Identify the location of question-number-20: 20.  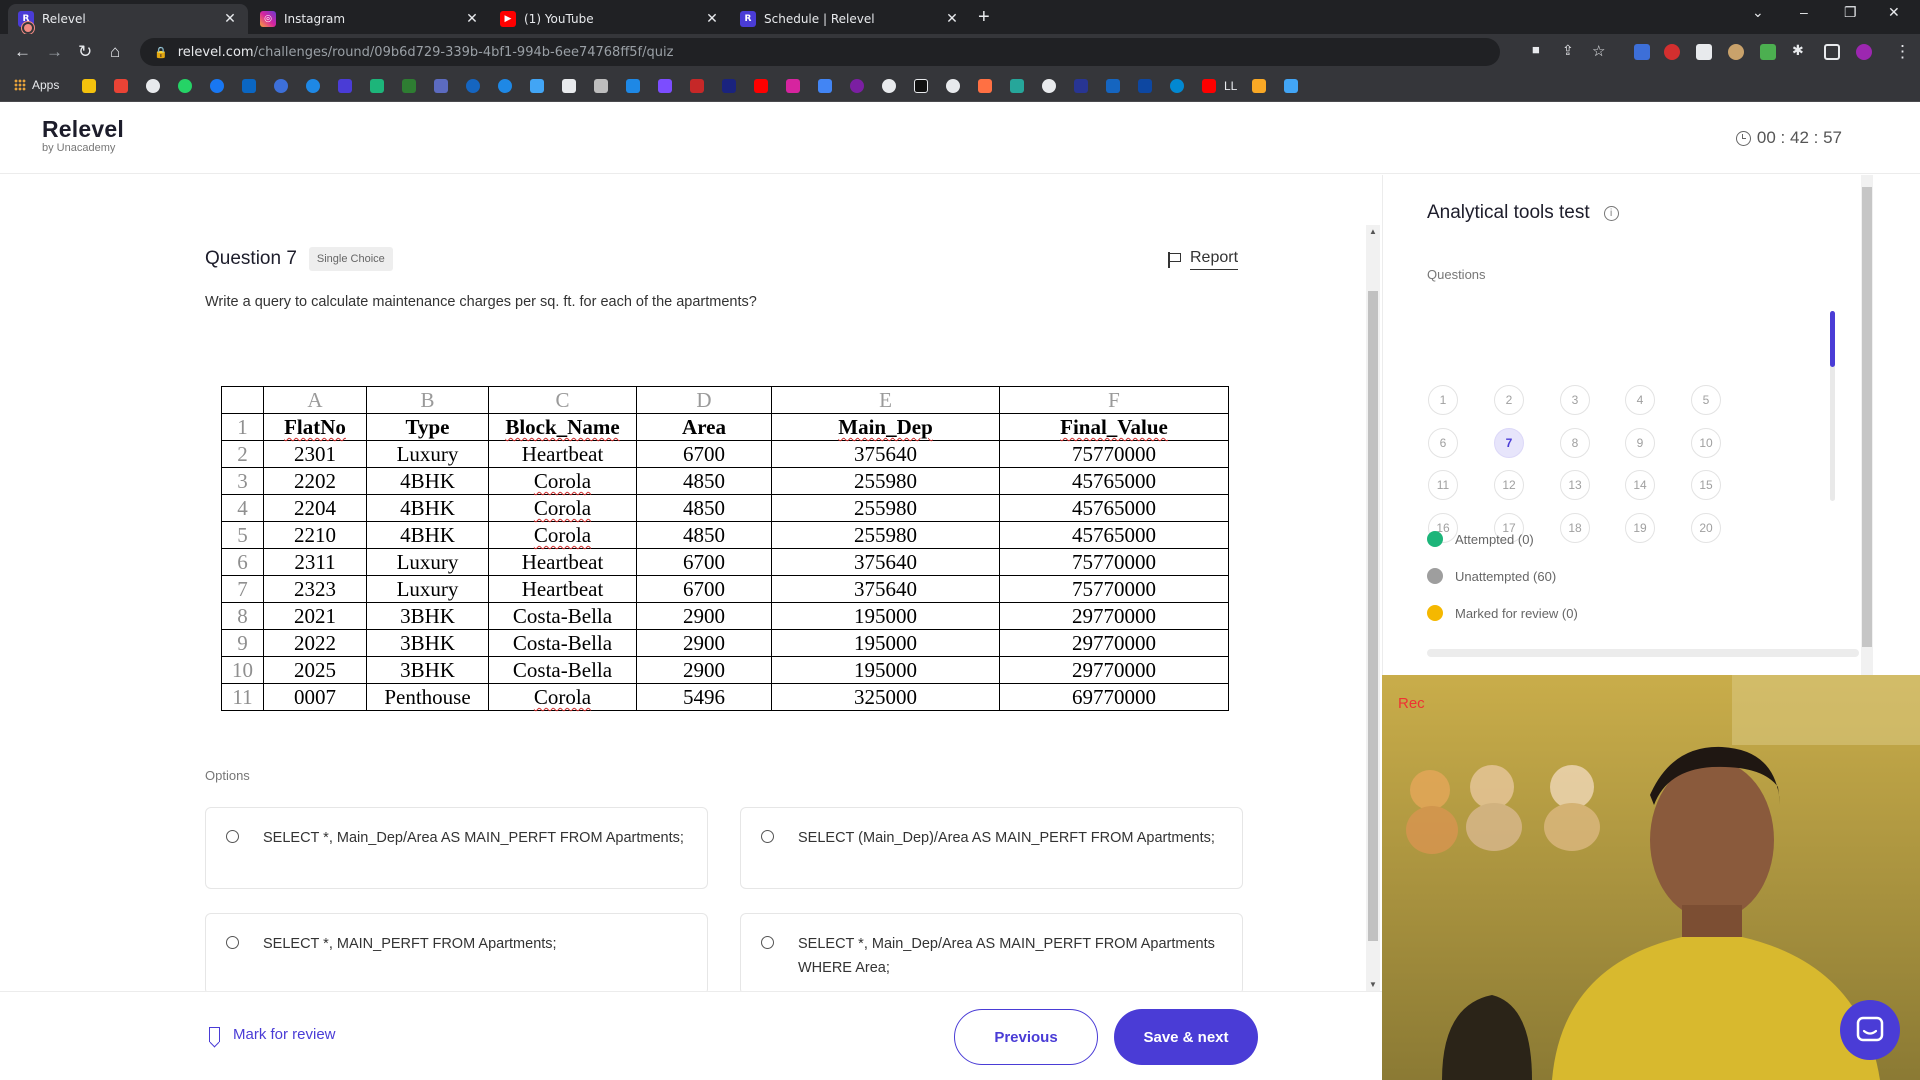
(1706, 528).